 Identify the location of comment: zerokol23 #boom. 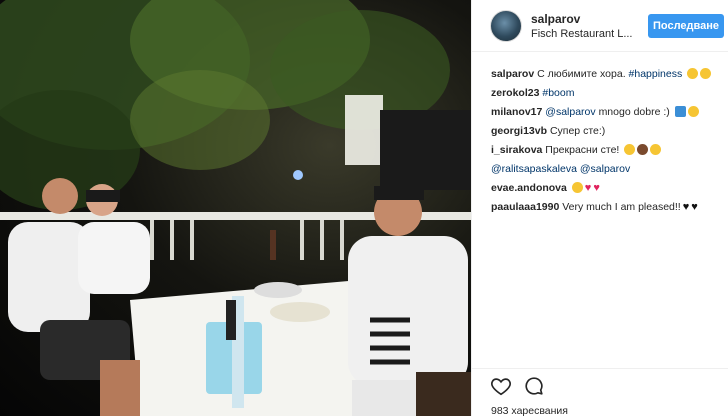
(608, 96).